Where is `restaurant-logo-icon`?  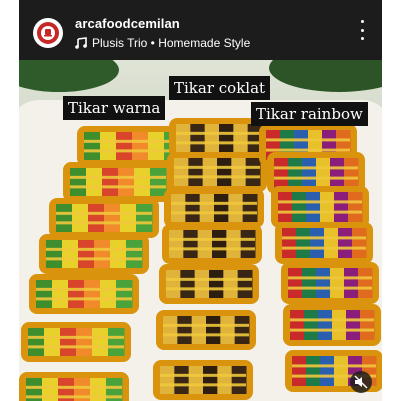 restaurant-logo-icon is located at coordinates (48, 33).